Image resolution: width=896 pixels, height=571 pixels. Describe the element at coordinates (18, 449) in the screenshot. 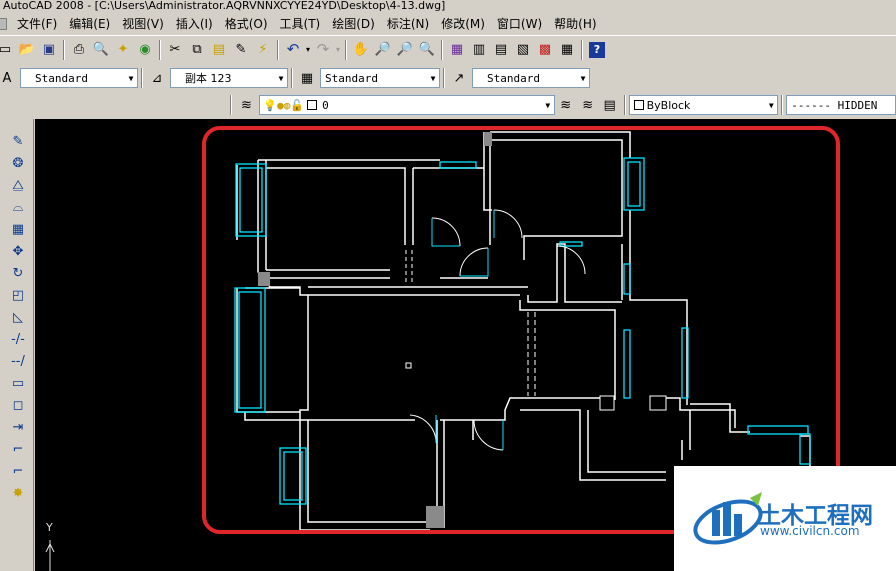

I see `fillet-icon: ⌐` at that location.